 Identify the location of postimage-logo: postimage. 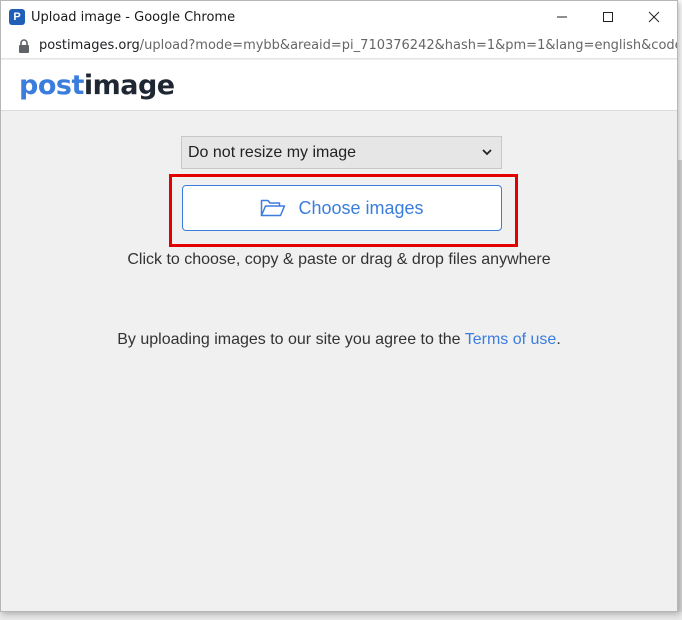
(97, 85).